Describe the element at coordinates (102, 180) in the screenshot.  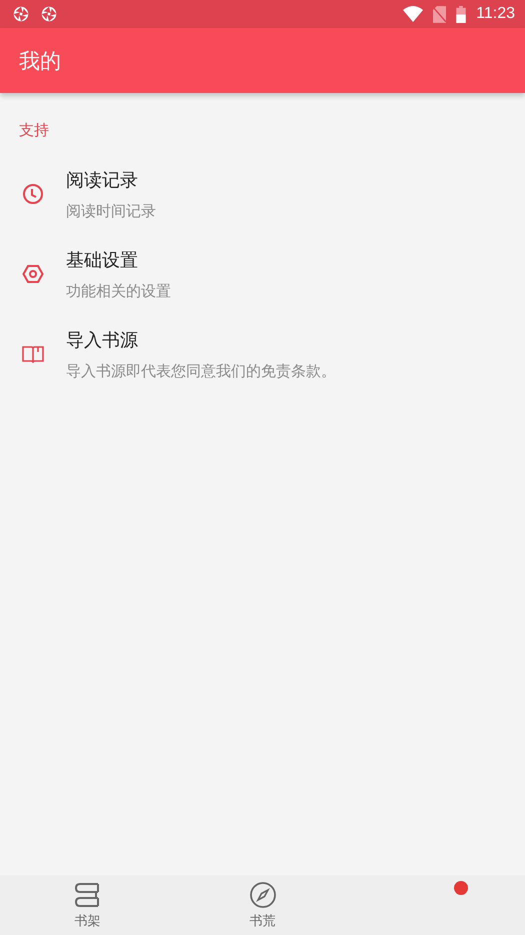
I see `item-title: 阅读记录` at that location.